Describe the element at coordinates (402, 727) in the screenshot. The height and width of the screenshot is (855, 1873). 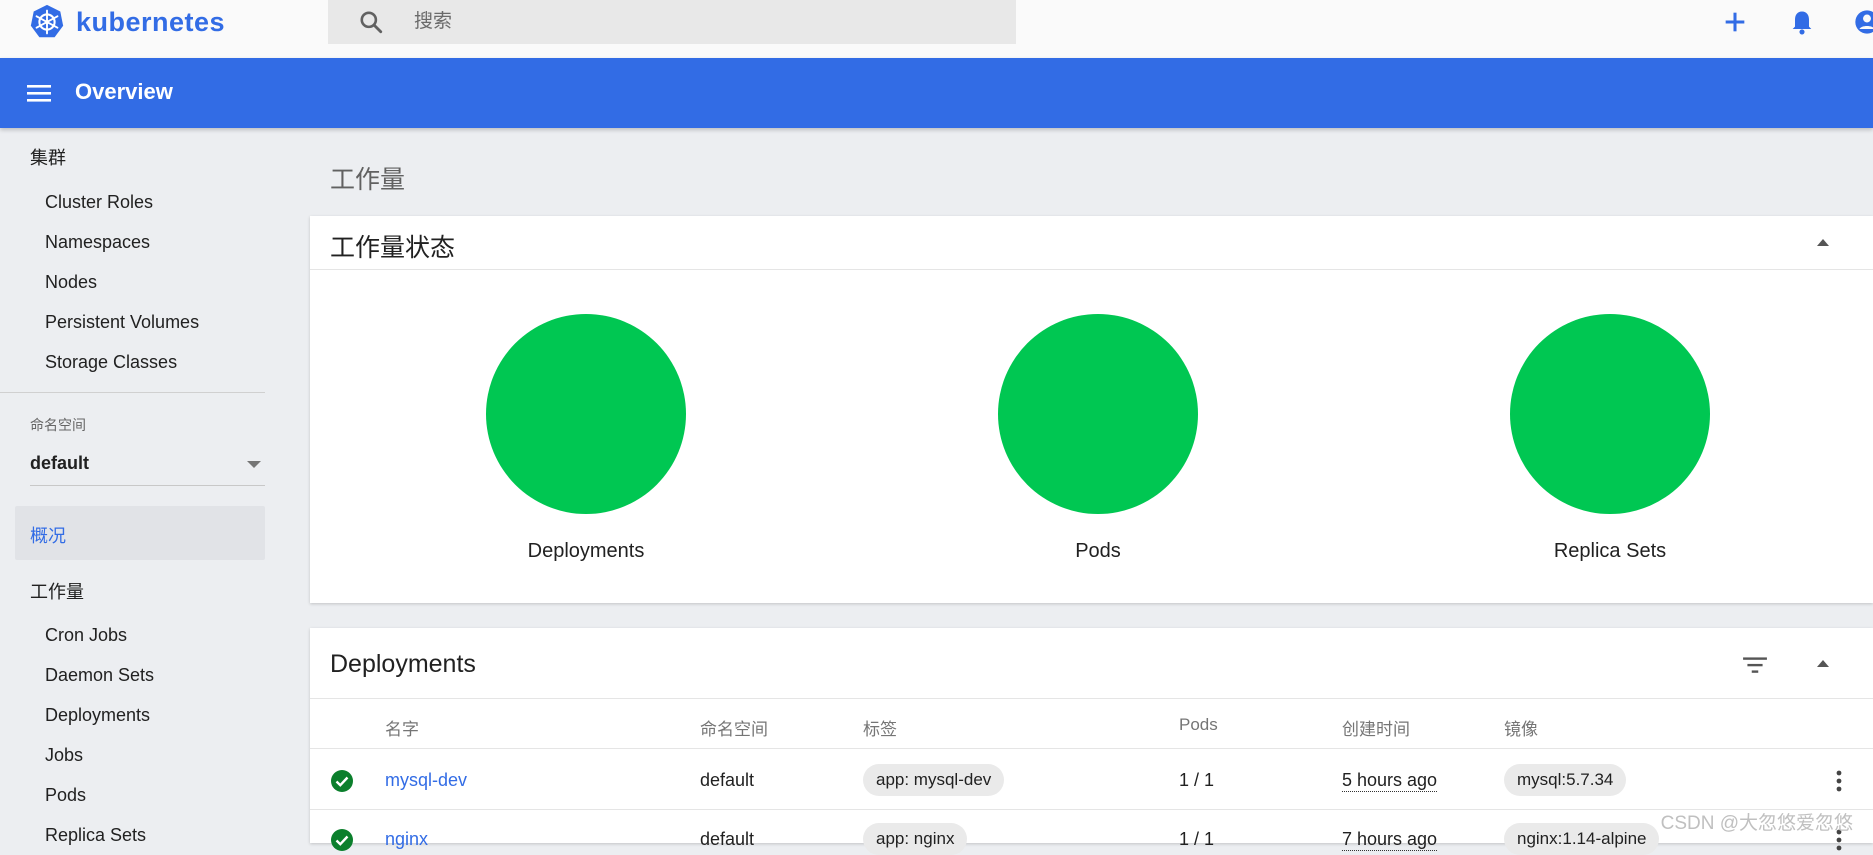
I see `column-header-name: 名字` at that location.